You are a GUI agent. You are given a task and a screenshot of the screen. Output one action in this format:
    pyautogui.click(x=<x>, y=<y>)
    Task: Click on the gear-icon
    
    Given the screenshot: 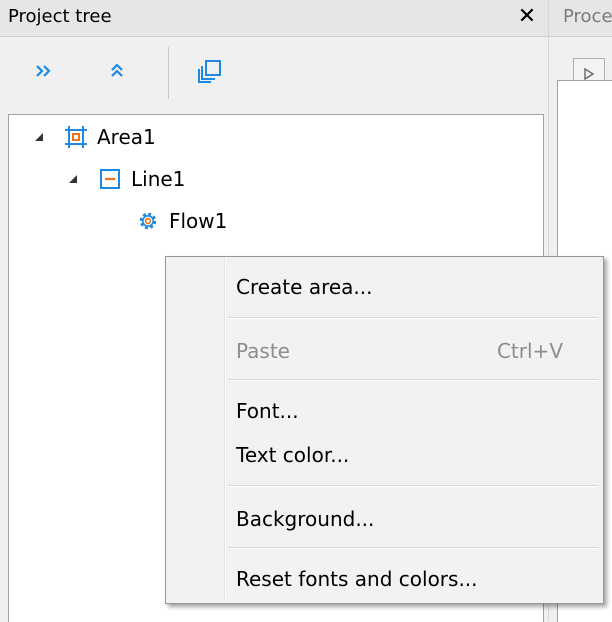 What is the action you would take?
    pyautogui.click(x=148, y=221)
    